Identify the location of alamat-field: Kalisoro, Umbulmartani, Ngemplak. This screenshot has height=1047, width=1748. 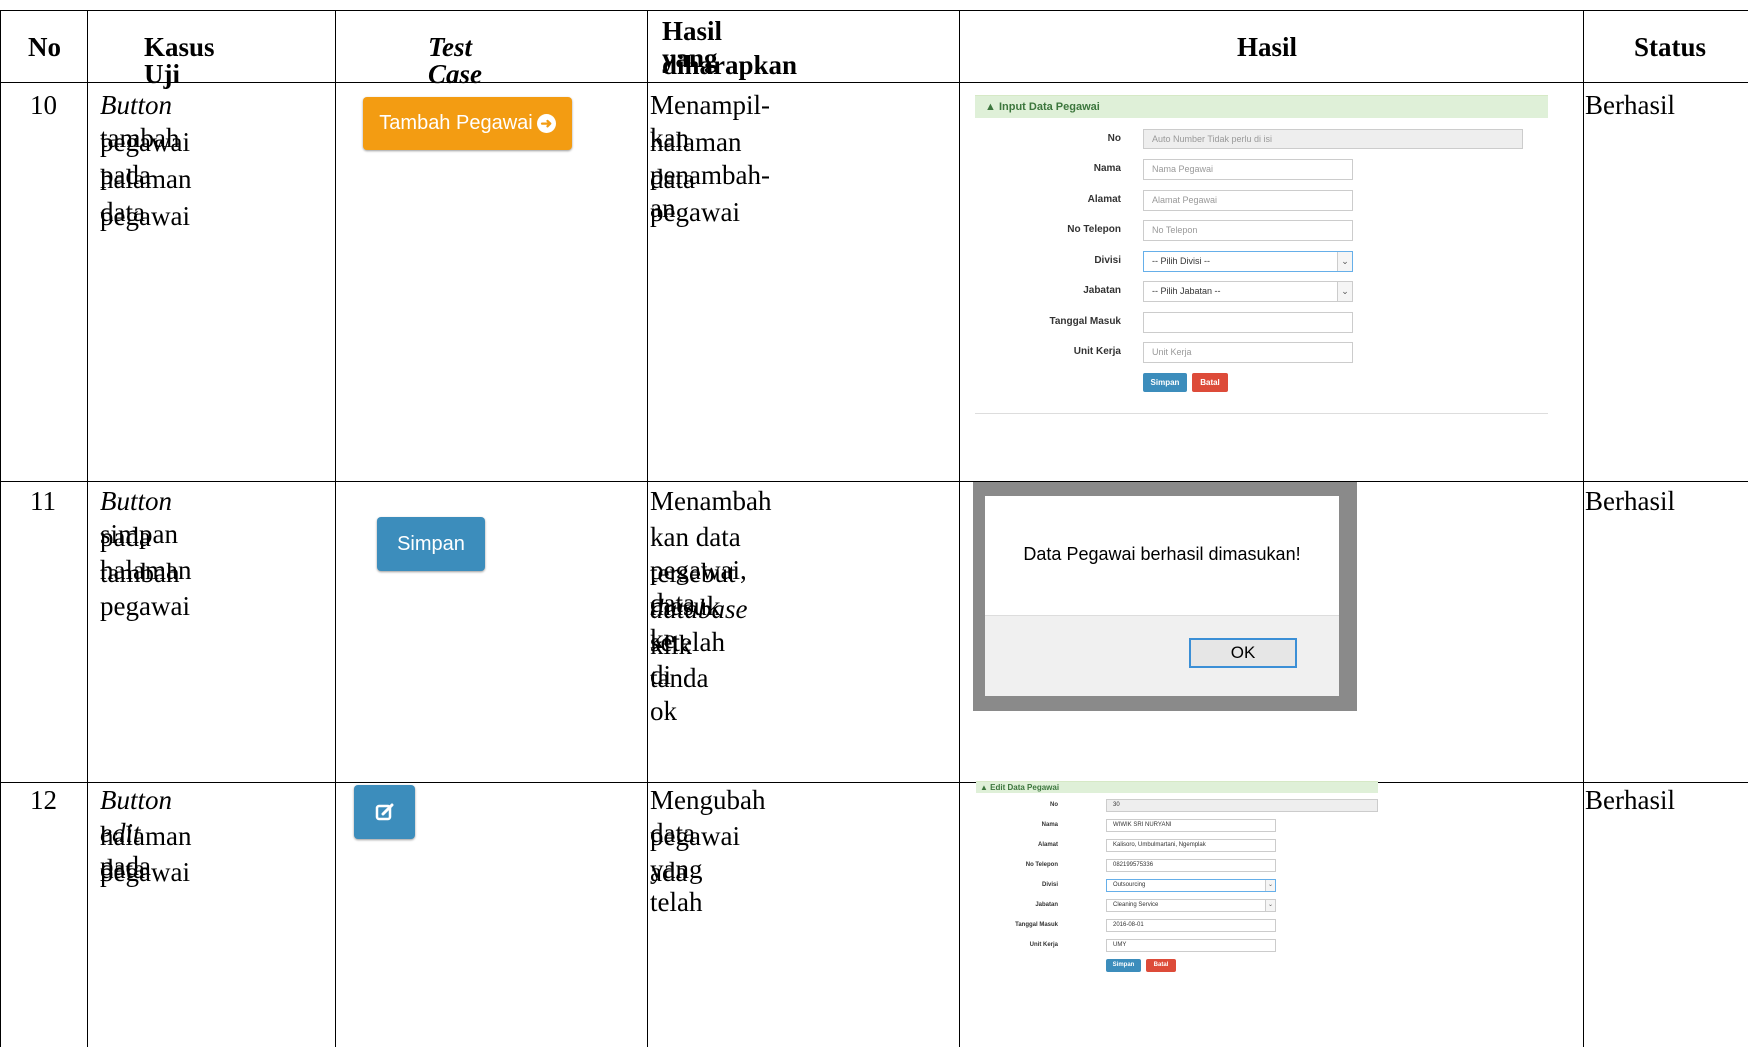
(1191, 845).